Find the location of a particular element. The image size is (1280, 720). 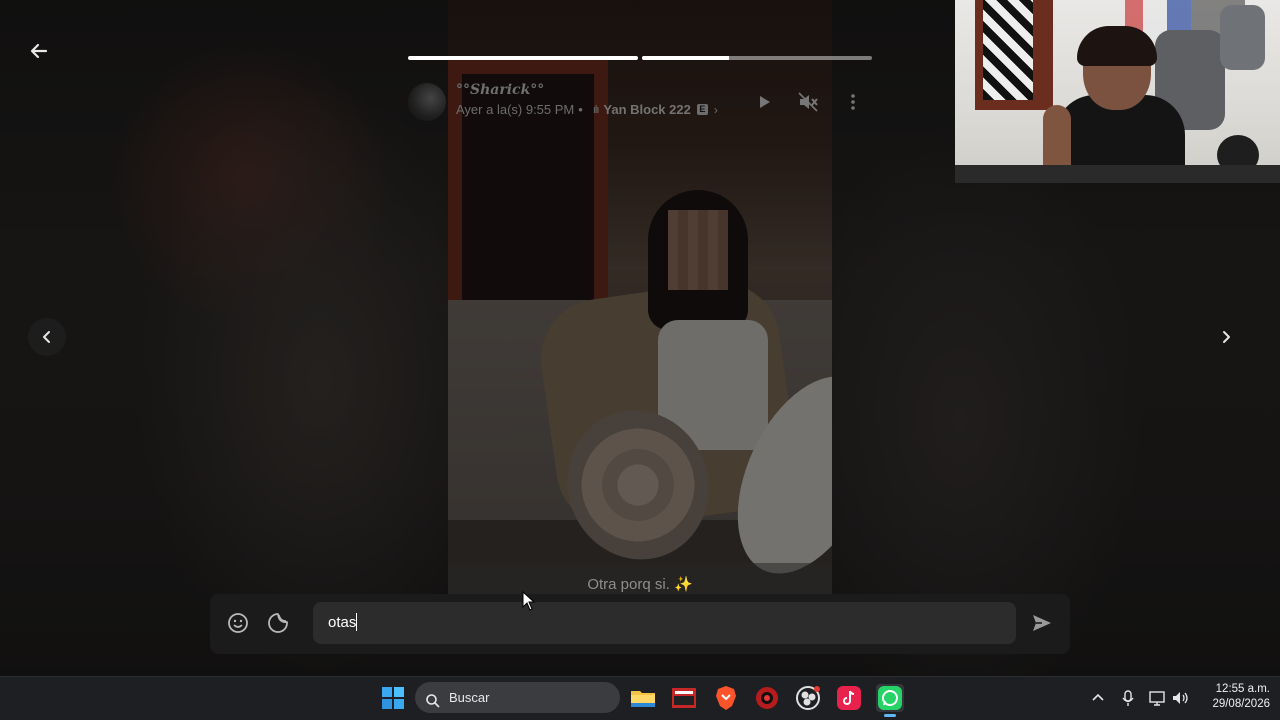

sticker-icon is located at coordinates (278, 623).